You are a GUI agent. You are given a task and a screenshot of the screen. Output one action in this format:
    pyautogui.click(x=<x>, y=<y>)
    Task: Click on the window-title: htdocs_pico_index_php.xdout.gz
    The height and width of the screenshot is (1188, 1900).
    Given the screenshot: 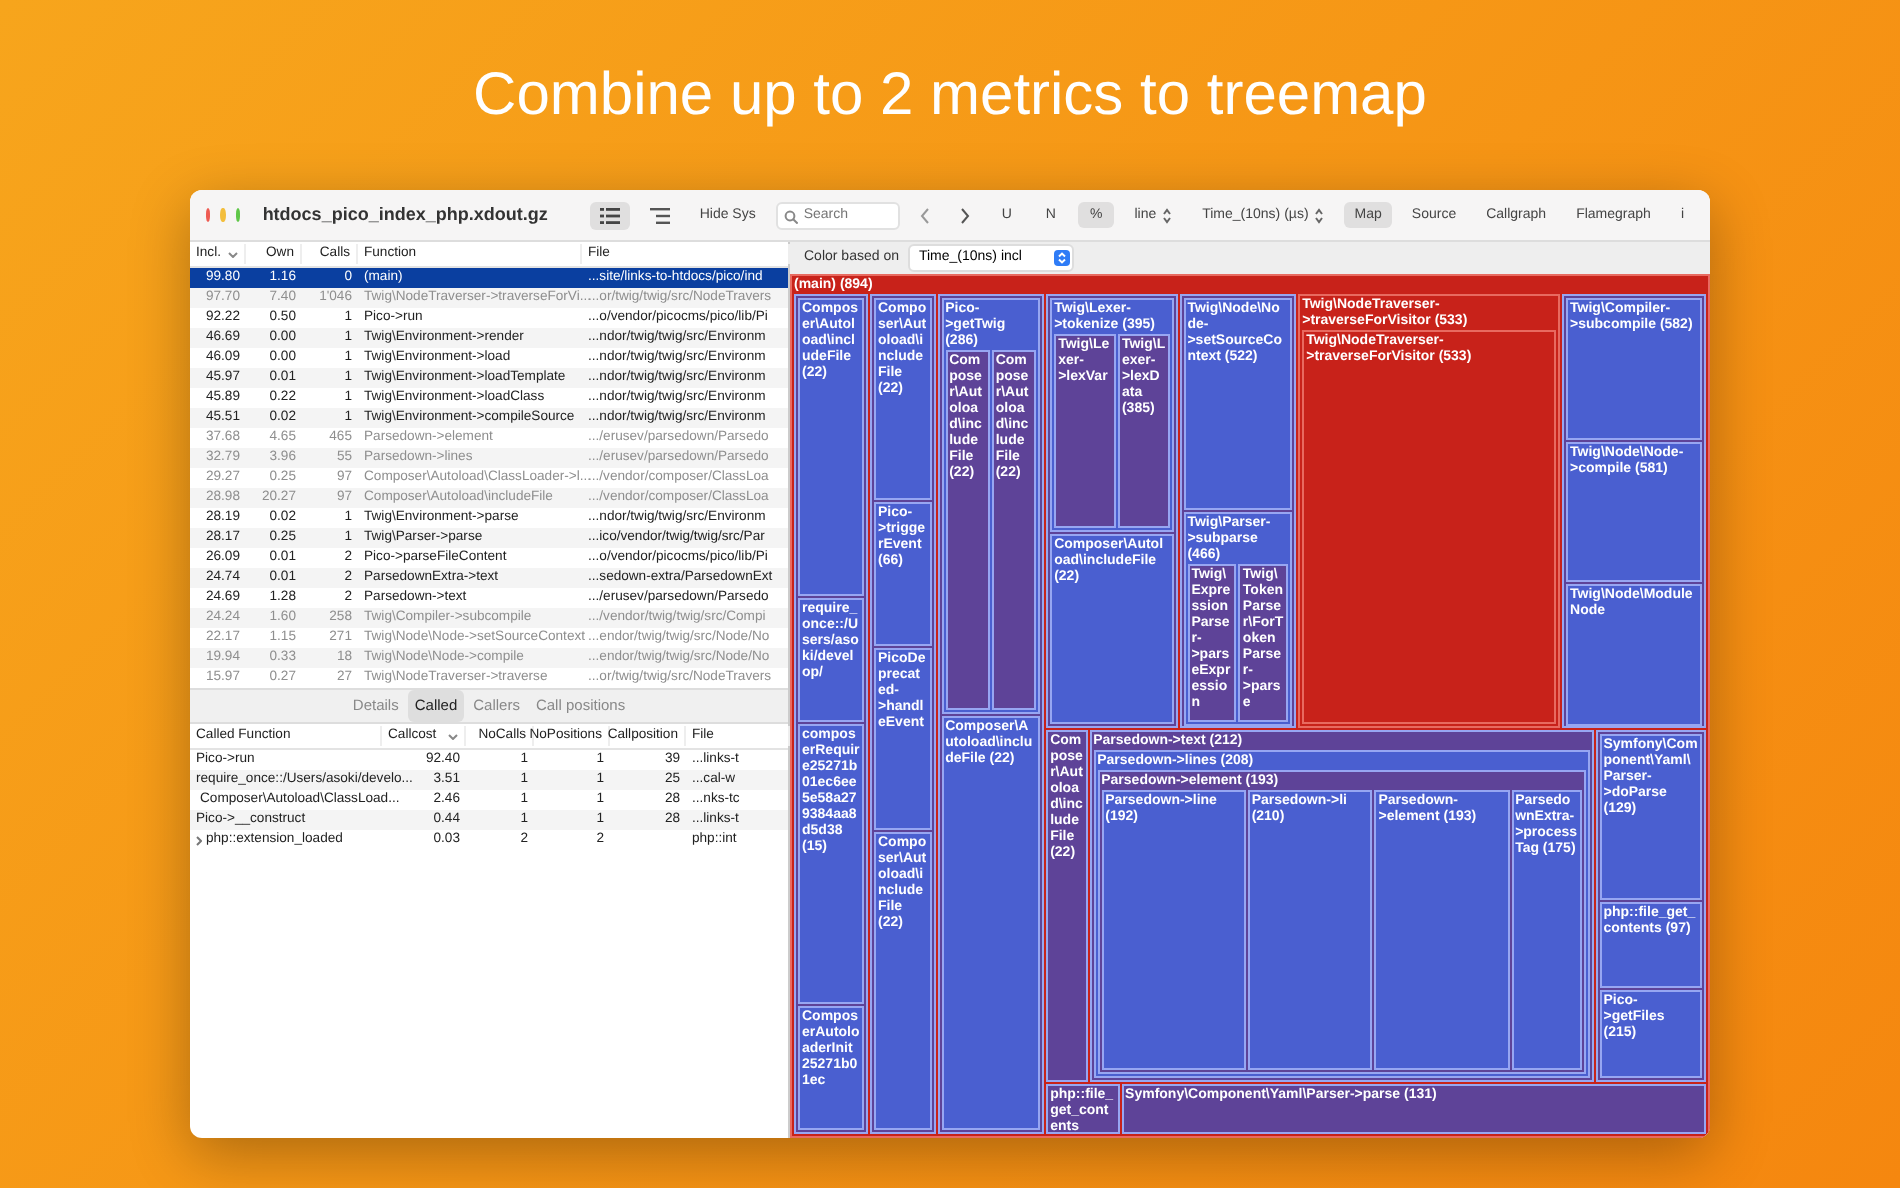 What is the action you would take?
    pyautogui.click(x=405, y=214)
    